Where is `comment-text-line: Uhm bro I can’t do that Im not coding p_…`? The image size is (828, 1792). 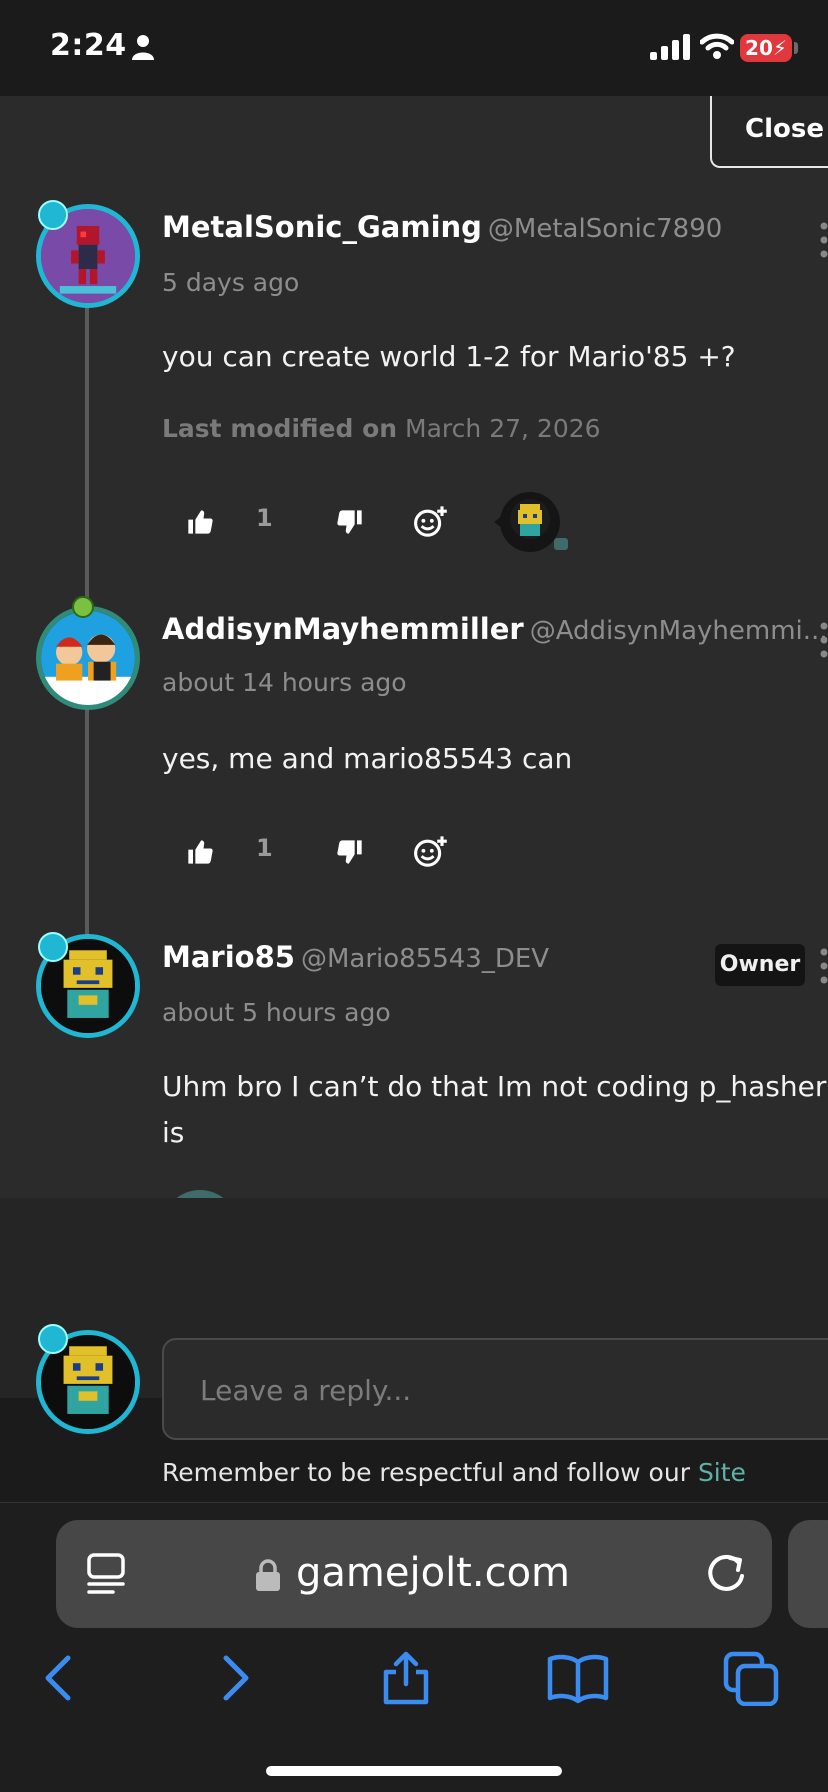 comment-text-line: Uhm bro I can’t do that Im not coding p_… is located at coordinates (494, 1086).